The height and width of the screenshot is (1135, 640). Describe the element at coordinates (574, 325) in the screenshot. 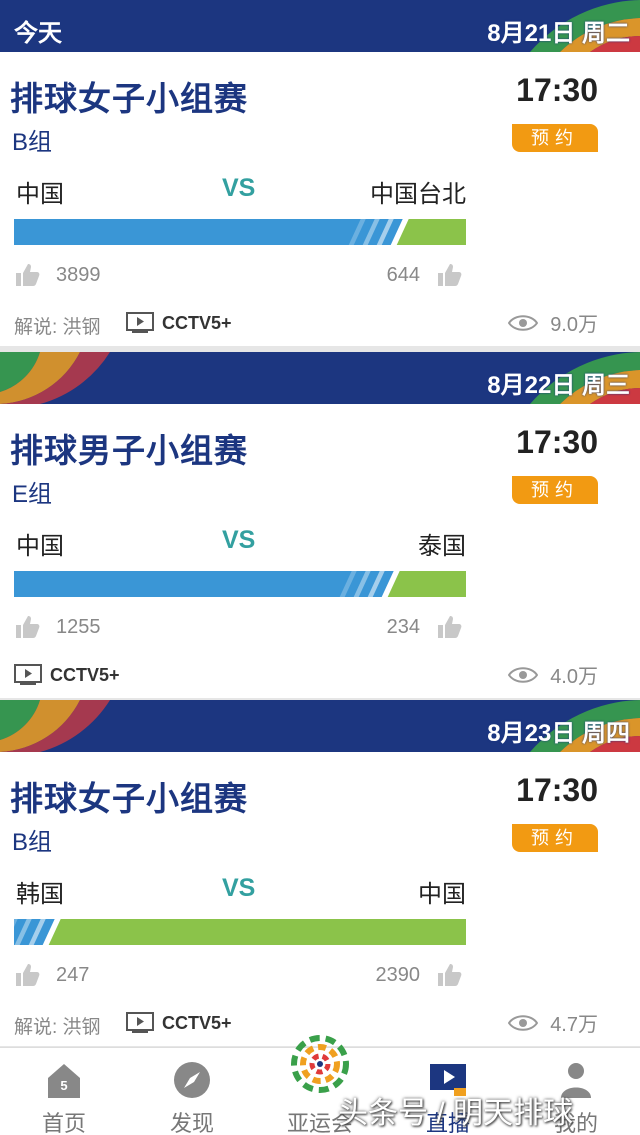

I see `views-value: 9.0万` at that location.